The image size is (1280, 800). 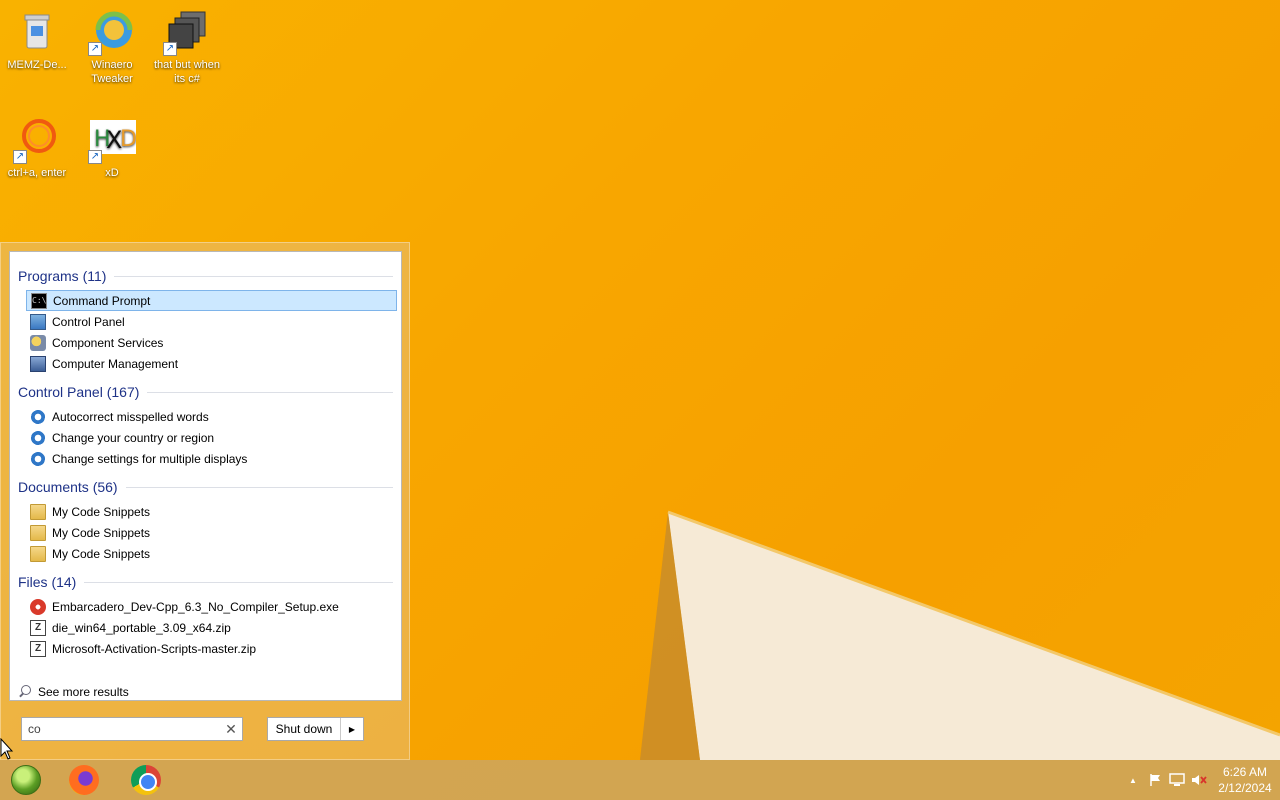 What do you see at coordinates (150, 458) in the screenshot?
I see `result-label: Change settings for multiple displays` at bounding box center [150, 458].